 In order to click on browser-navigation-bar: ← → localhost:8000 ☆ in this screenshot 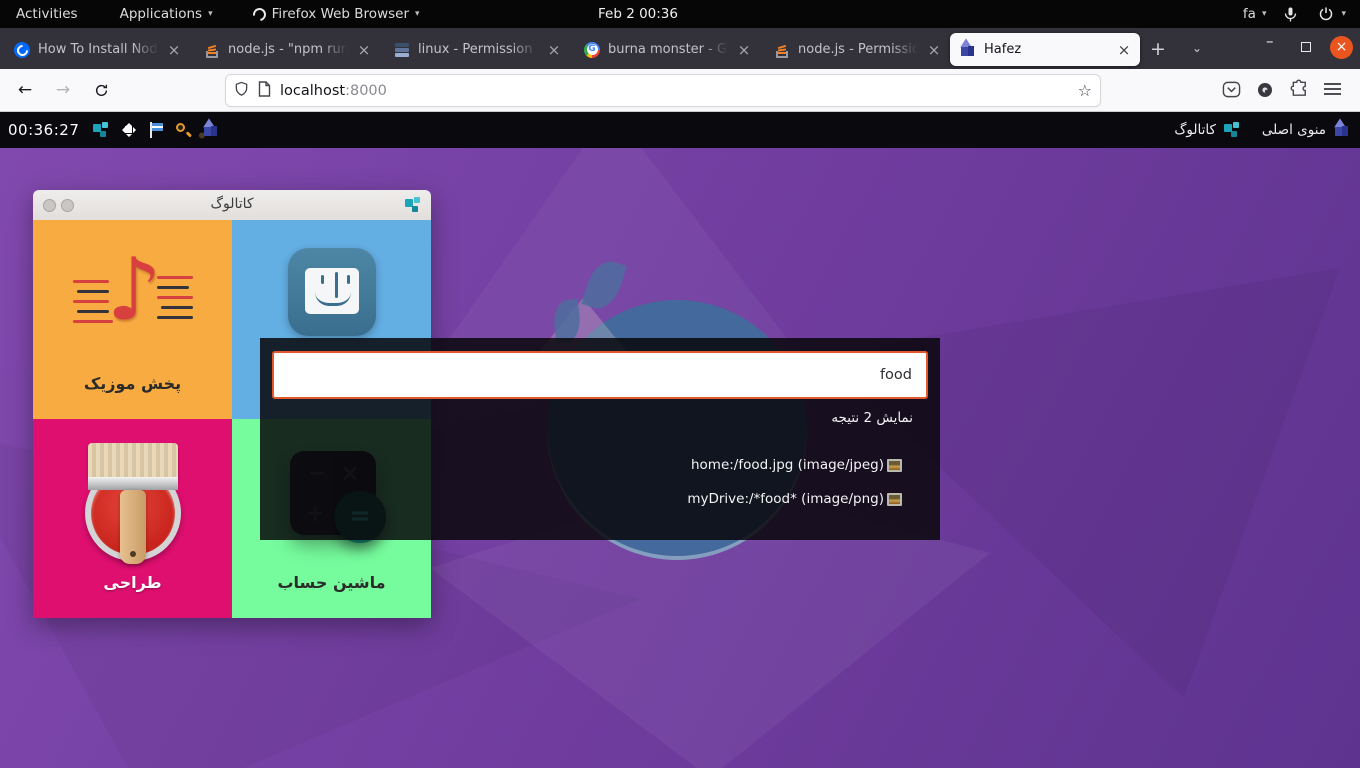, I will do `click(680, 90)`.